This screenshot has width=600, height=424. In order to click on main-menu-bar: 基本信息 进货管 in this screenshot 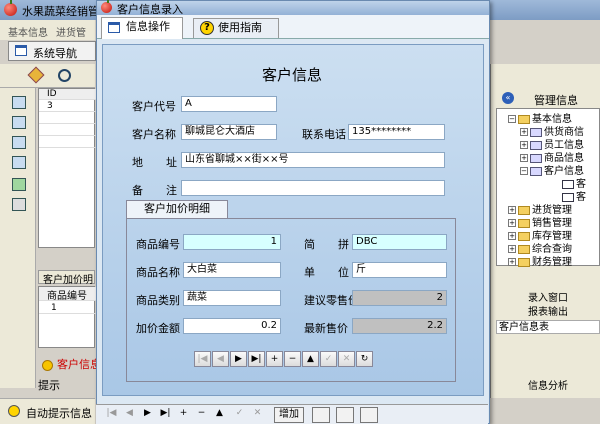, I will do `click(47, 30)`.